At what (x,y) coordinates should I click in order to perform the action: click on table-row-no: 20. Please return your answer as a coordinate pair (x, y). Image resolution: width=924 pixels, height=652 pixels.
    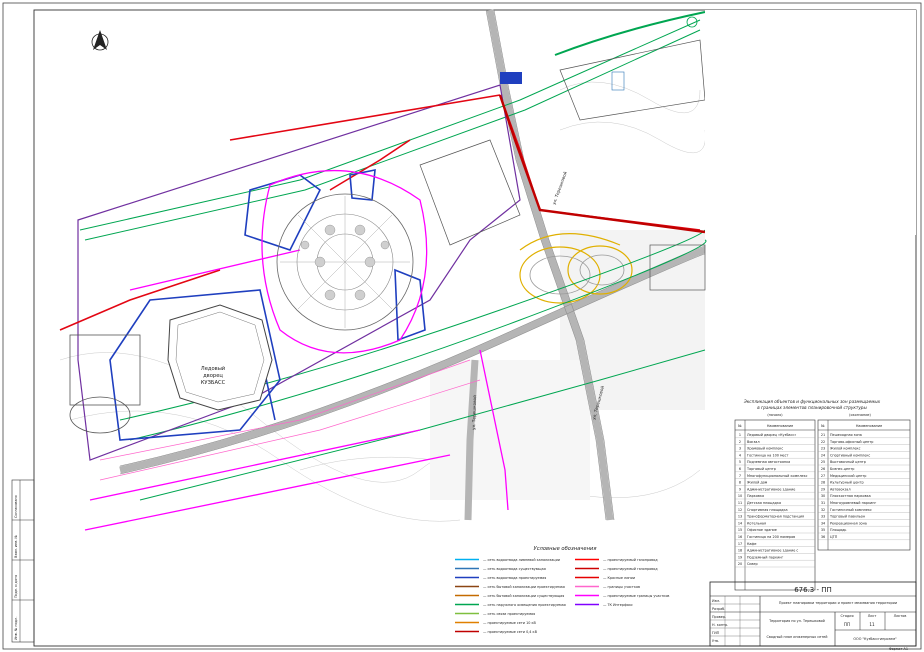
    Looking at the image, I should click on (740, 564).